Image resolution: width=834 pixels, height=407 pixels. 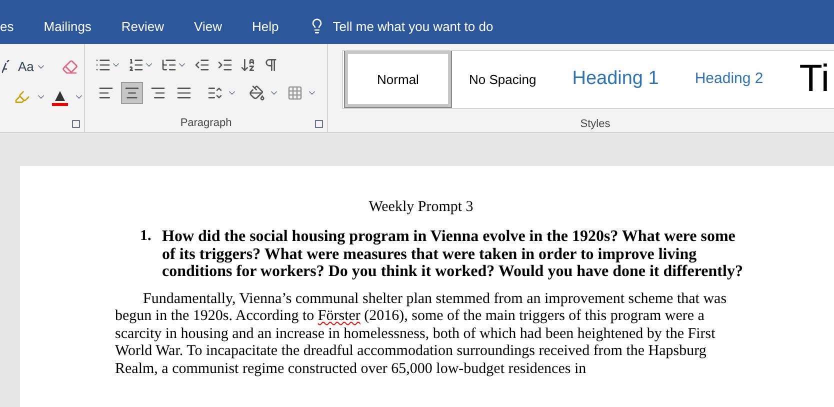 What do you see at coordinates (68, 26) in the screenshot?
I see `ribbon-tab: Mailings` at bounding box center [68, 26].